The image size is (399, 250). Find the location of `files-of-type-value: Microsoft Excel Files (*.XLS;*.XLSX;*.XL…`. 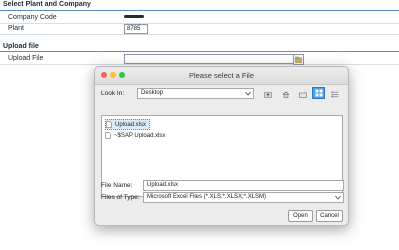

files-of-type-value: Microsoft Excel Files (*.XLS;*.XLSX;*.XL… is located at coordinates (207, 197).